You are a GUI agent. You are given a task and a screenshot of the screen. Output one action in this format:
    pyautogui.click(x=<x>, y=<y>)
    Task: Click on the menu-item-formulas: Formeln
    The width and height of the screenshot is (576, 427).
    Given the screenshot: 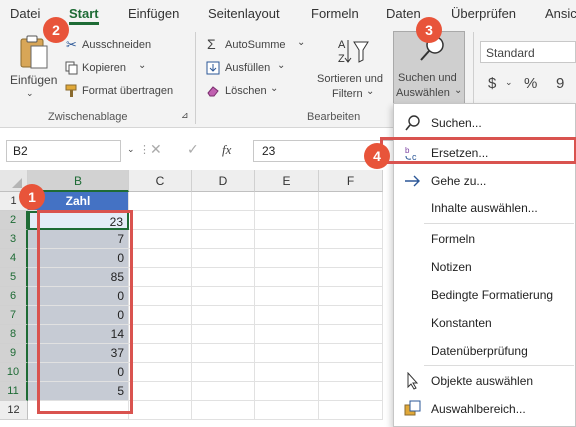 What is the action you would take?
    pyautogui.click(x=485, y=239)
    